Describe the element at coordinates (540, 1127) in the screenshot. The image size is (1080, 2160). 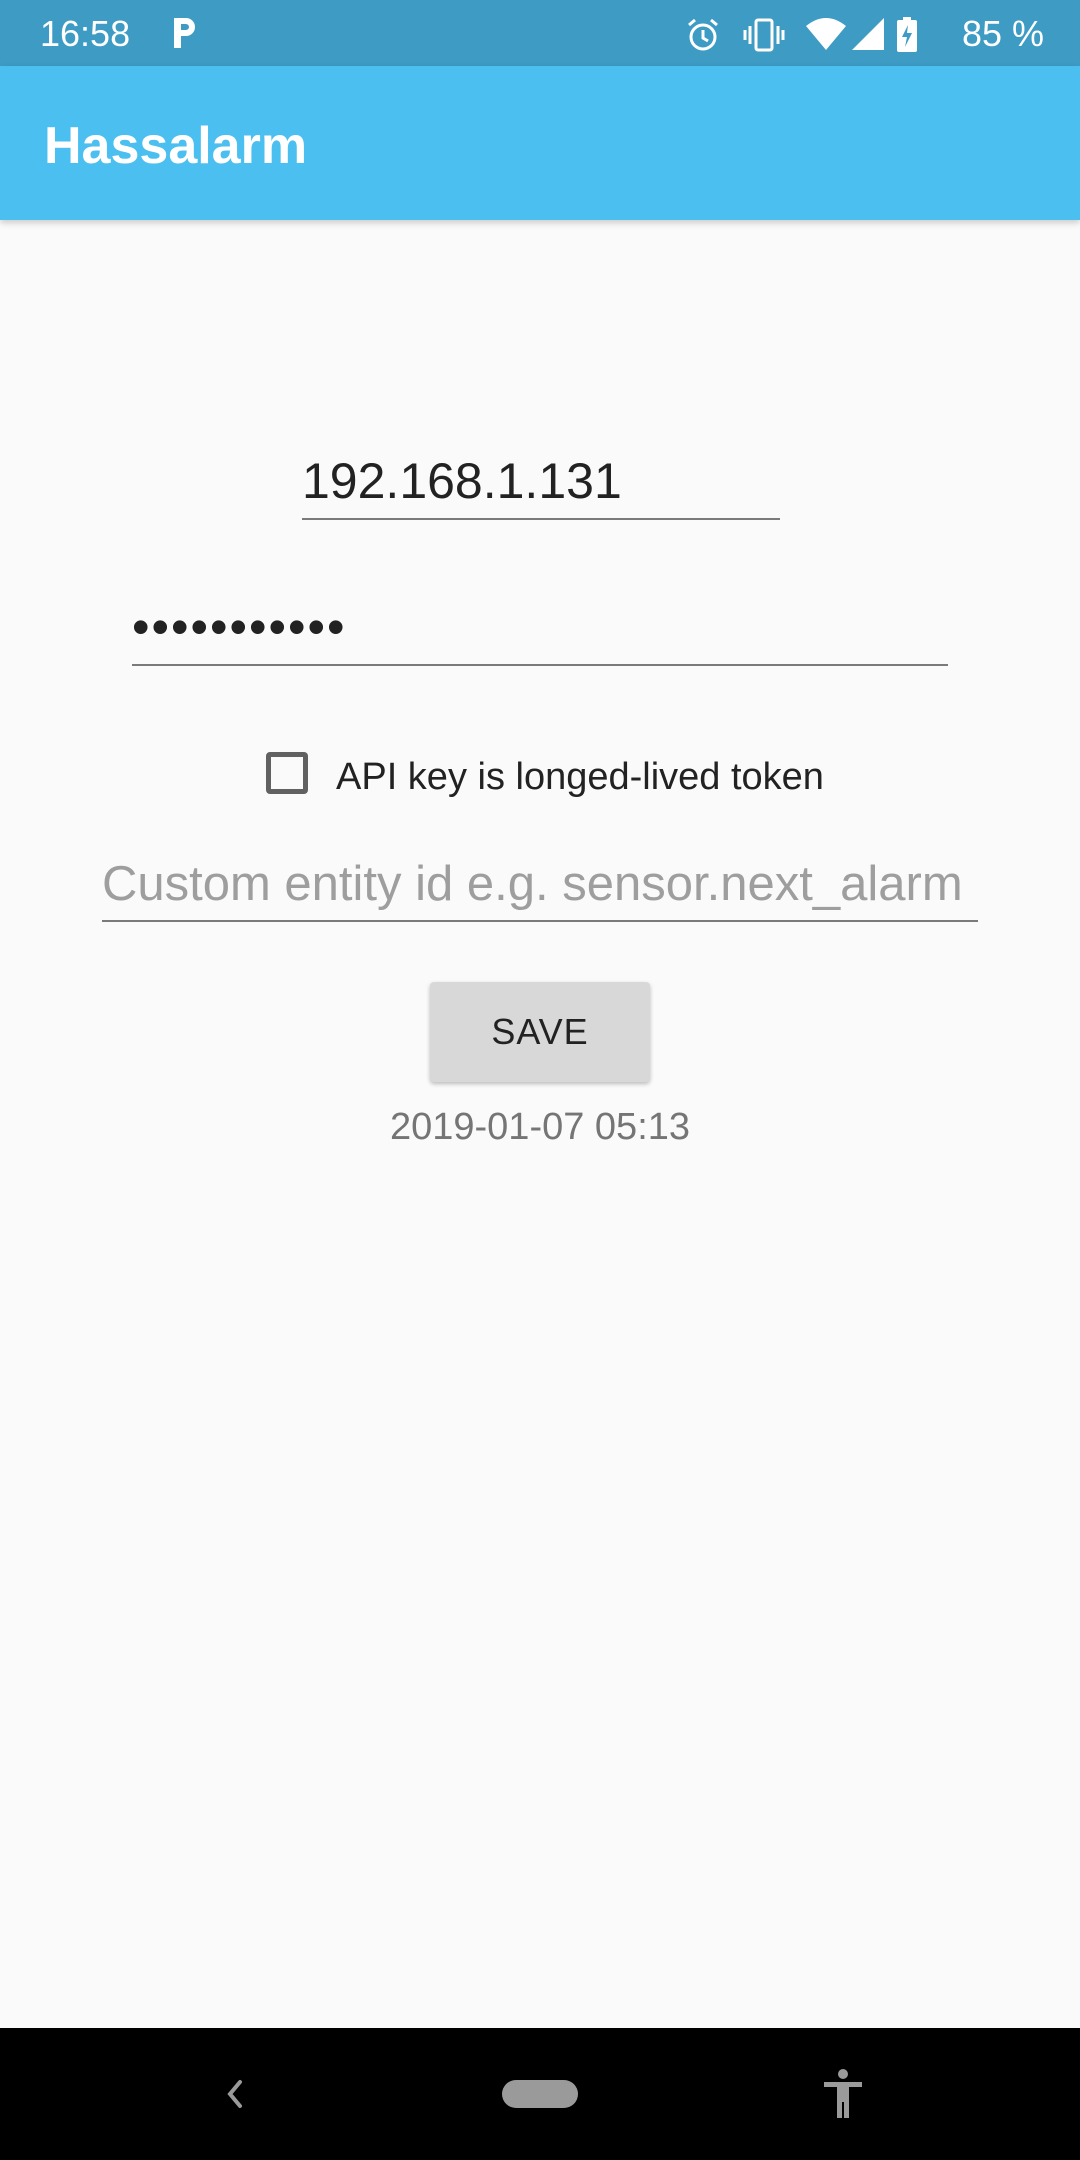
I see `last-updated-timestamp: 2019-01-07 05:13` at that location.